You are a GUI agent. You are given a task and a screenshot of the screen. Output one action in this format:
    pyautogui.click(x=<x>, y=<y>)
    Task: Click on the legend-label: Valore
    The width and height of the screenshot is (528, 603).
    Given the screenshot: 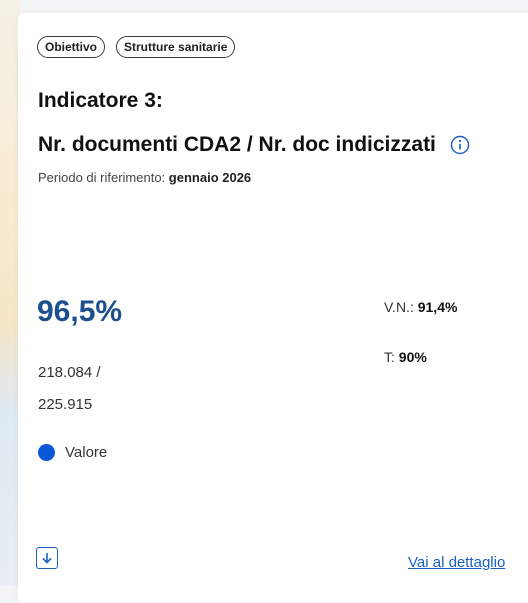 What is the action you would take?
    pyautogui.click(x=86, y=452)
    